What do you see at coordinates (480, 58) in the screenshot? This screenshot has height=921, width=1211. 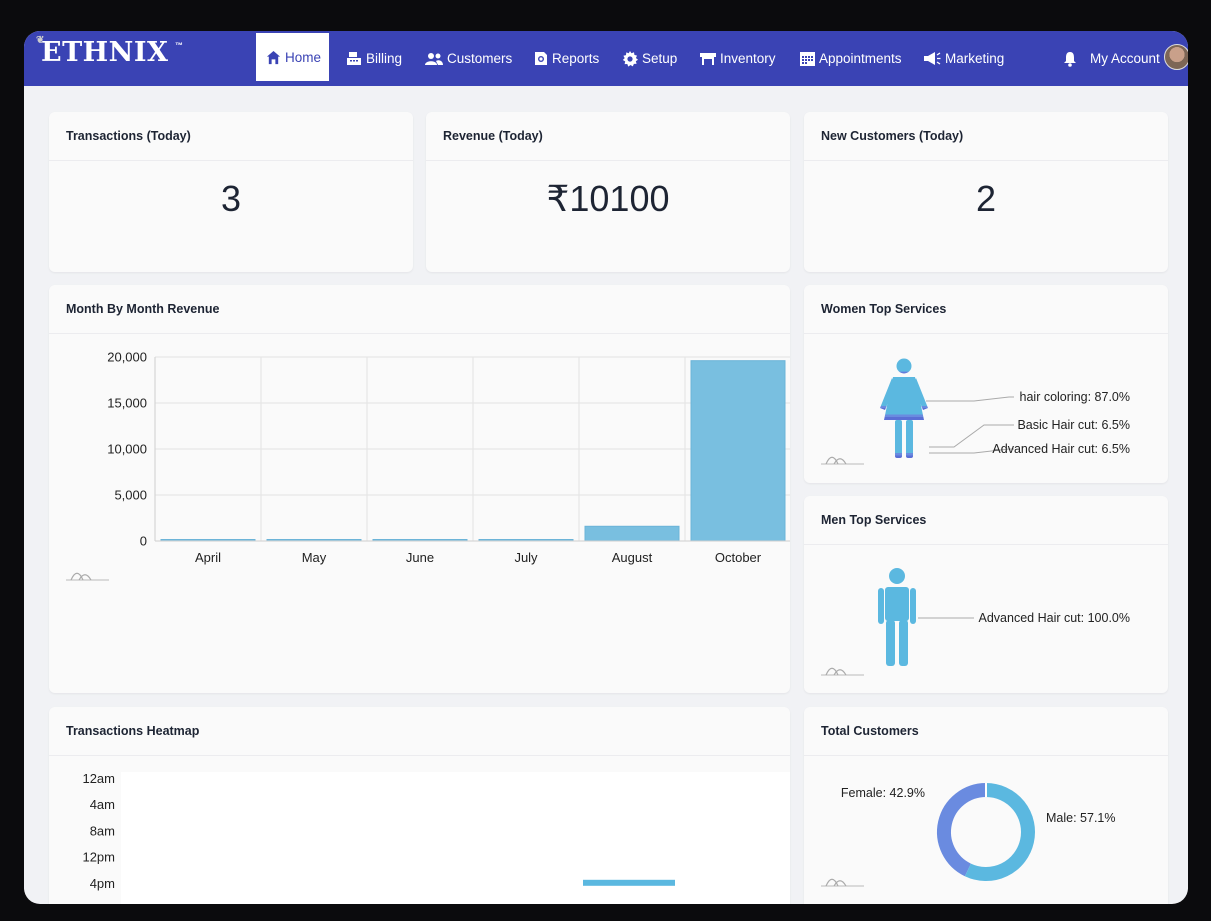 I see `nav-customers-label: Customers` at bounding box center [480, 58].